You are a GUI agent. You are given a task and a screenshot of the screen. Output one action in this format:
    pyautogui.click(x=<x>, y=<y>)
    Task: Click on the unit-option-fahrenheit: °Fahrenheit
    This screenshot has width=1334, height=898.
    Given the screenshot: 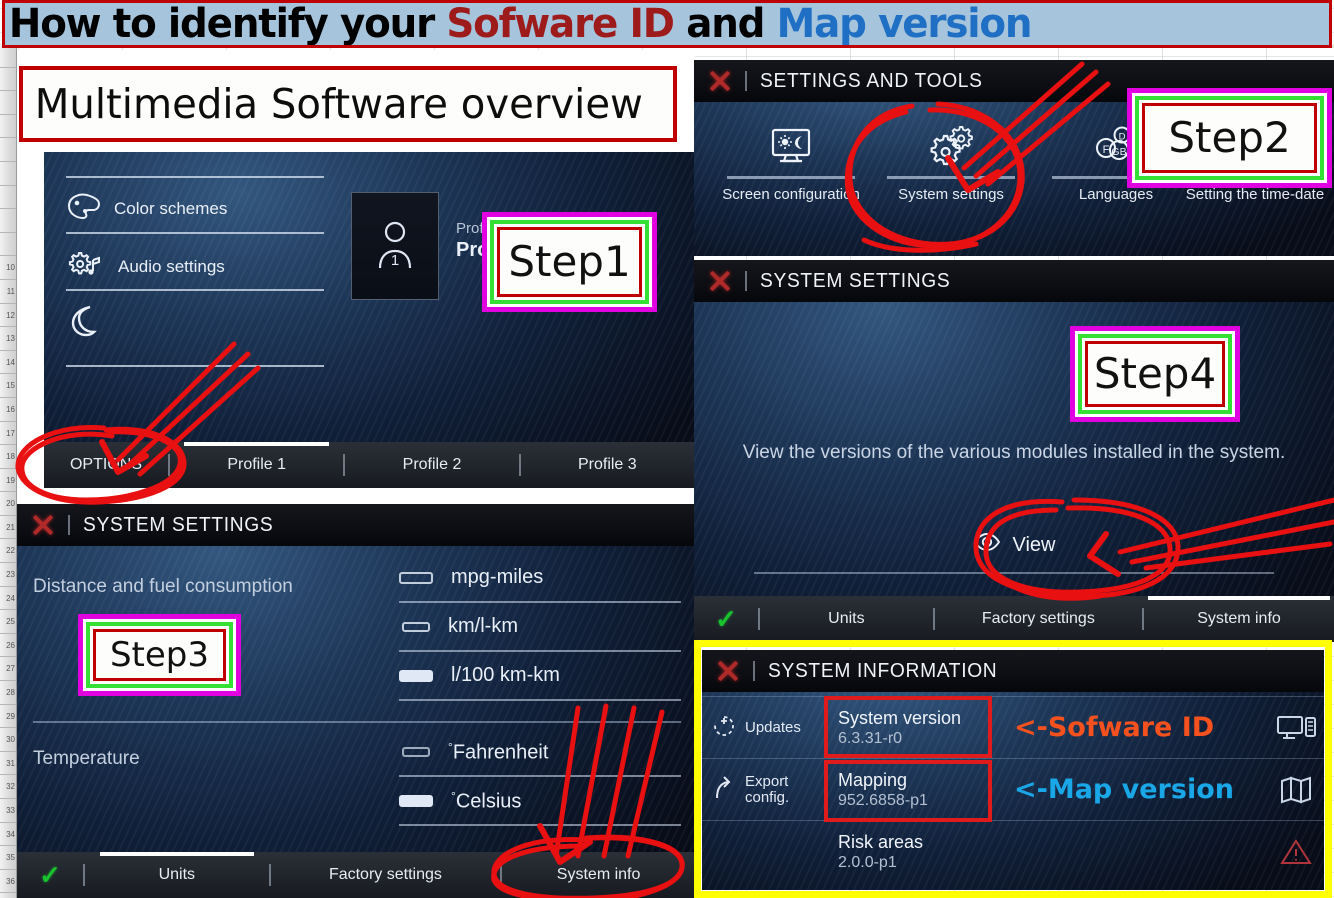 What is the action you would take?
    pyautogui.click(x=473, y=752)
    